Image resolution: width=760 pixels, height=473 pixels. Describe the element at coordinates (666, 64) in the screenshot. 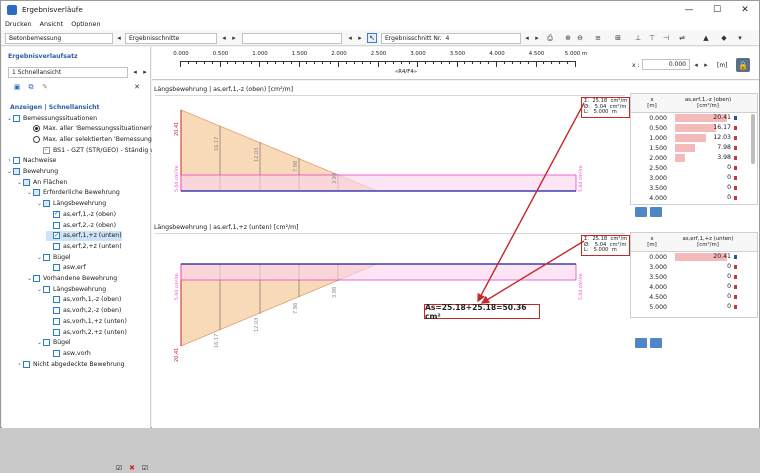

I see `x-position-input: 0.000` at that location.